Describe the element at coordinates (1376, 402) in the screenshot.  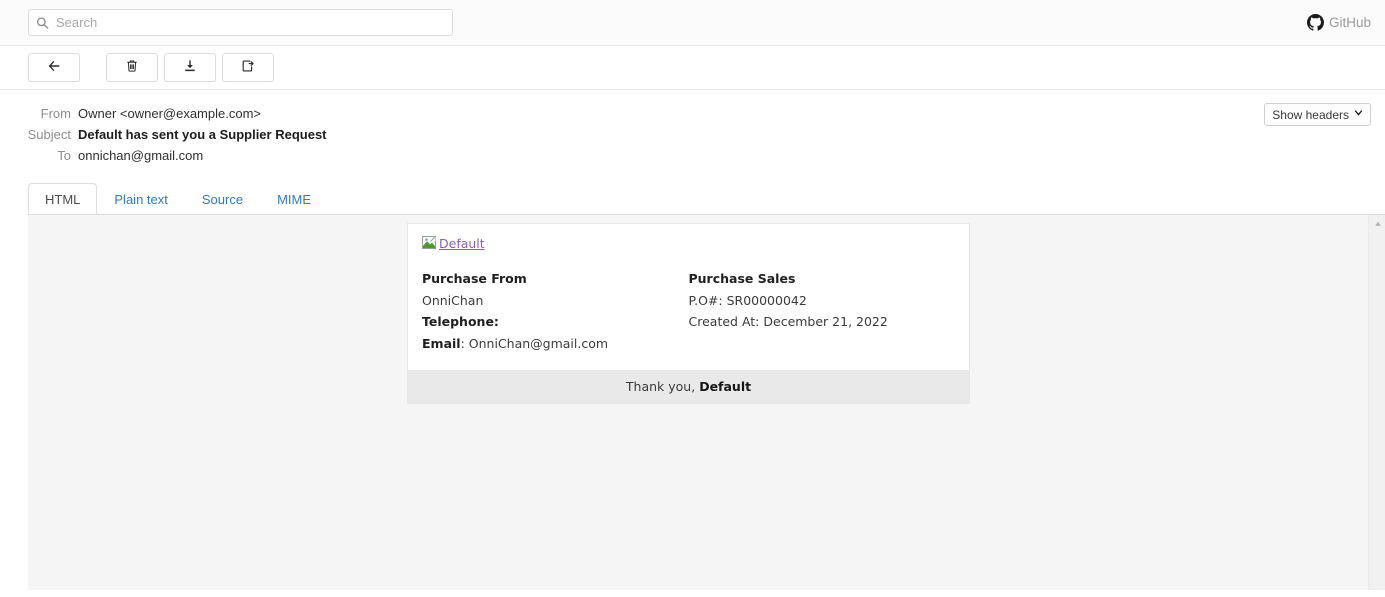
I see `preview-scrollbar` at that location.